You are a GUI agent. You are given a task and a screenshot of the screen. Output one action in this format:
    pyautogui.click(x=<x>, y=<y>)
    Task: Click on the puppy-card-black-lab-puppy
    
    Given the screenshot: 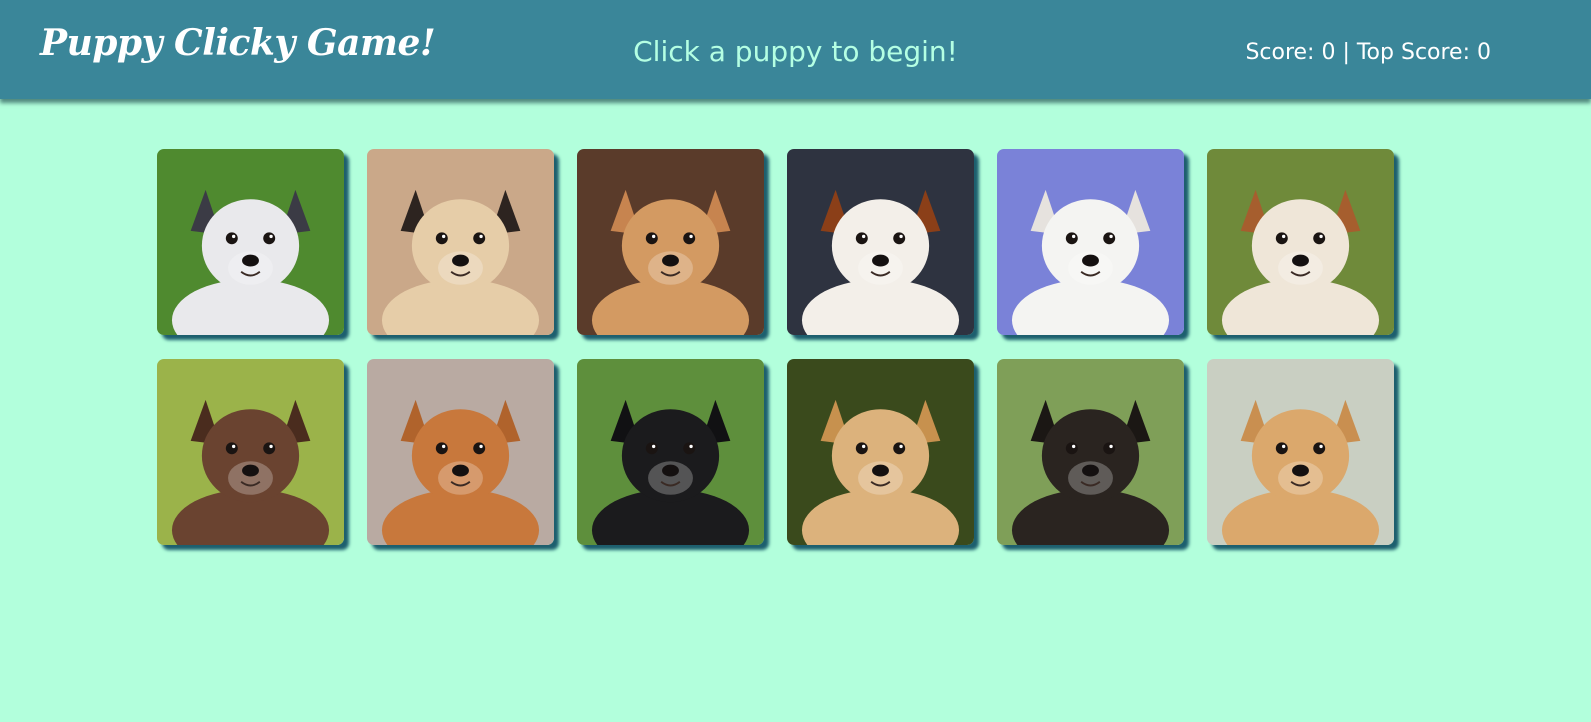 What is the action you would take?
    pyautogui.click(x=670, y=452)
    